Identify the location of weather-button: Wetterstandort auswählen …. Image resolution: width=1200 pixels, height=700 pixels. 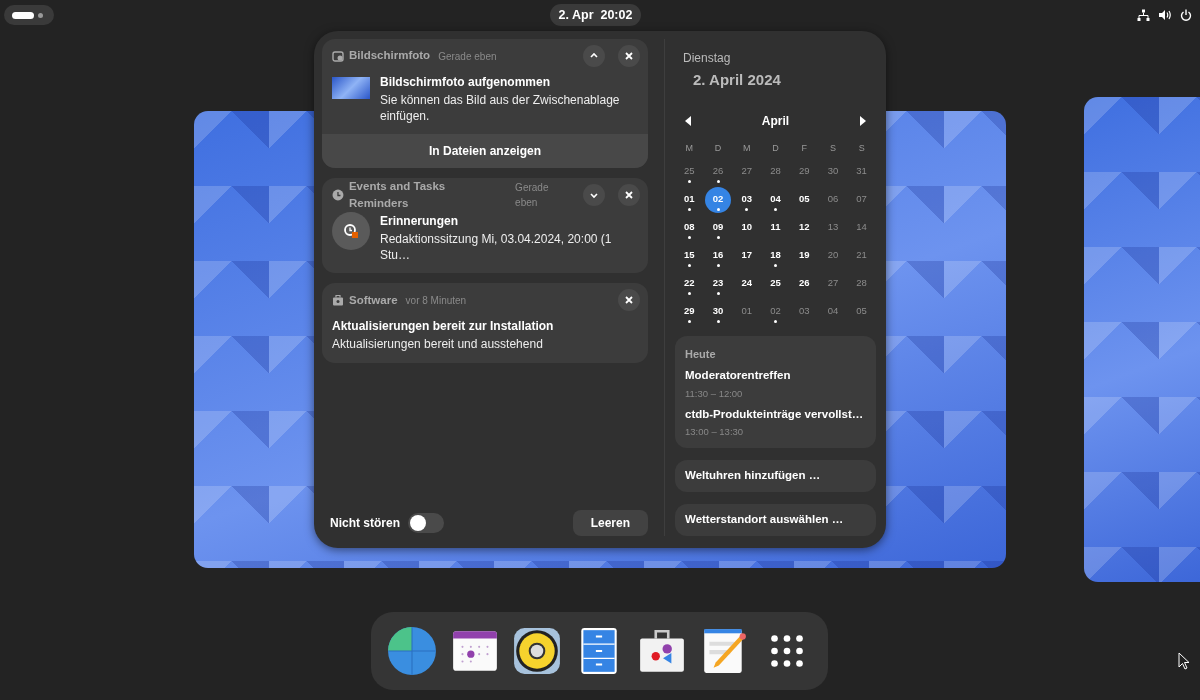
(775, 519).